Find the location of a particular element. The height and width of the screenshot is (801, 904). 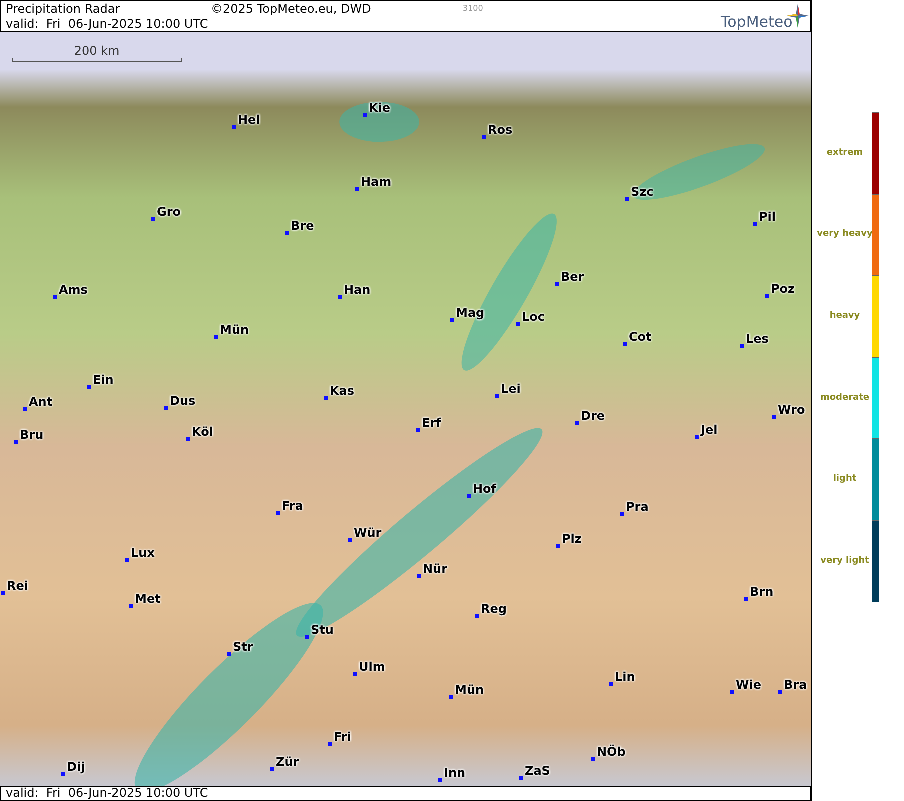

legend-label: very light is located at coordinates (845, 561).